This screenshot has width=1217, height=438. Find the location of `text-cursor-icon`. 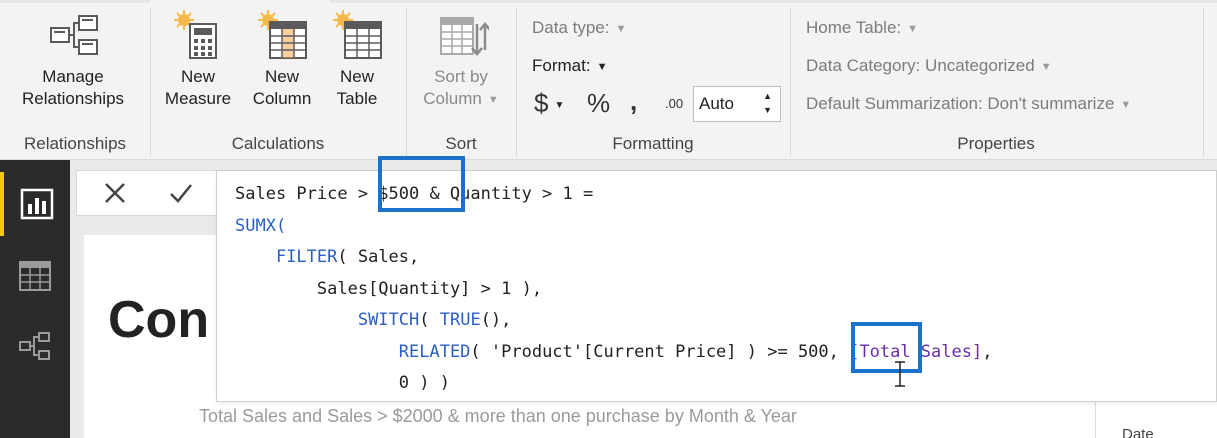

text-cursor-icon is located at coordinates (900, 374).